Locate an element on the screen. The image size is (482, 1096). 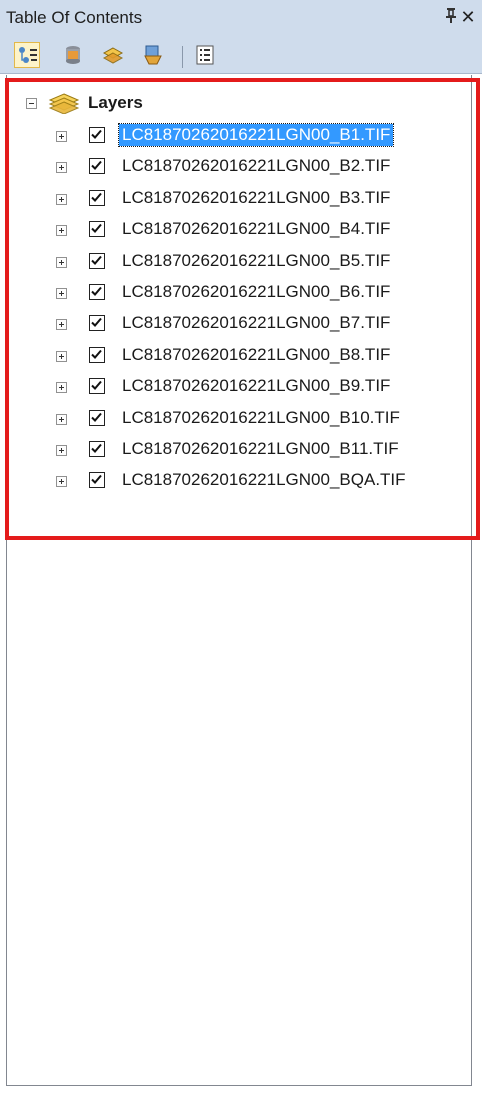
list-by-visibility-button is located at coordinates (113, 55).